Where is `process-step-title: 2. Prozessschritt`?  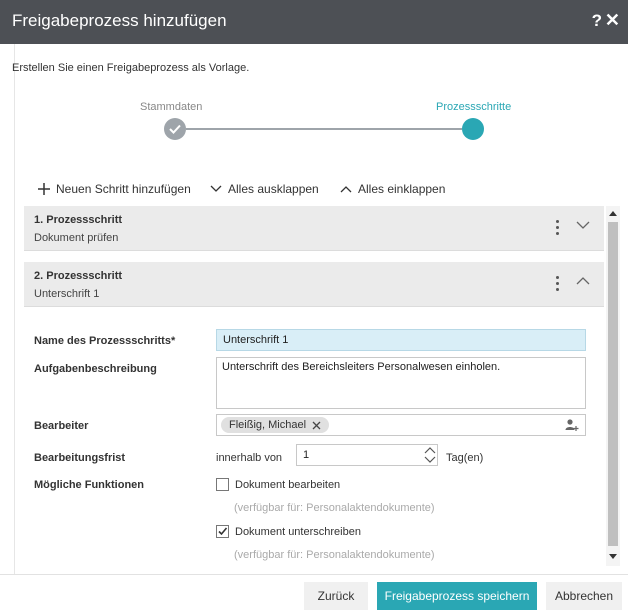
process-step-title: 2. Prozessschritt is located at coordinates (78, 276).